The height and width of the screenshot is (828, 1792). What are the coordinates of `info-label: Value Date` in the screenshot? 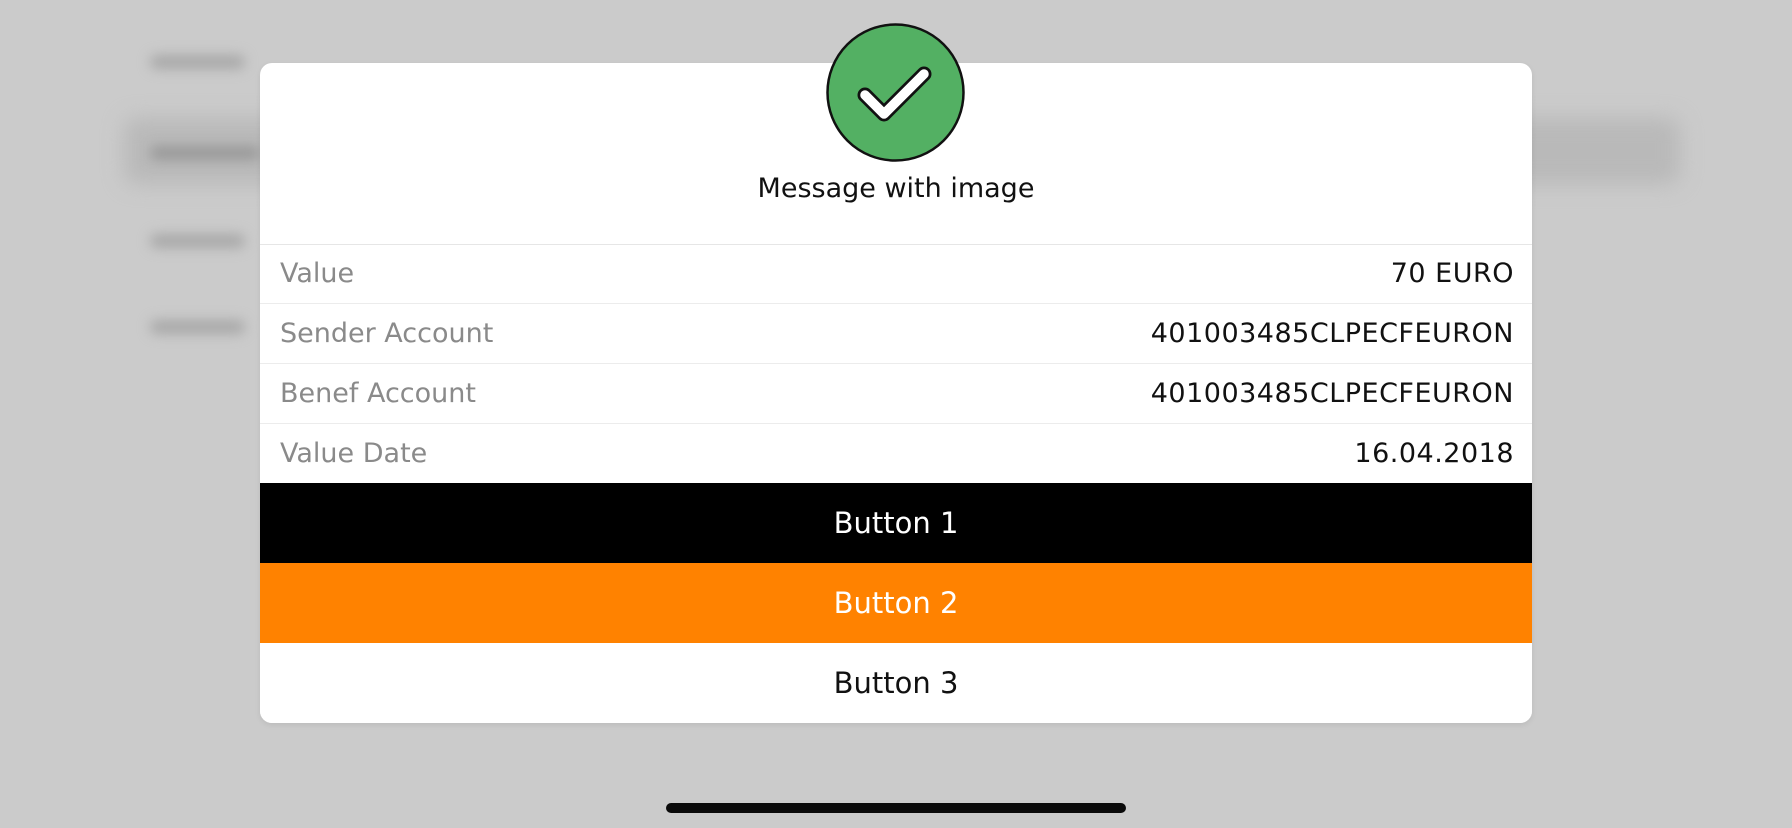 It's located at (354, 453).